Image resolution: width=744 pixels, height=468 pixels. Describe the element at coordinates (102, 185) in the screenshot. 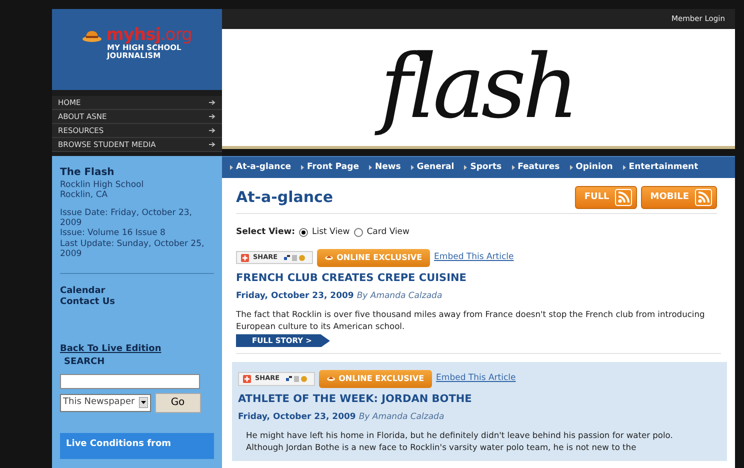

I see `school-name: Rocklin High School` at that location.